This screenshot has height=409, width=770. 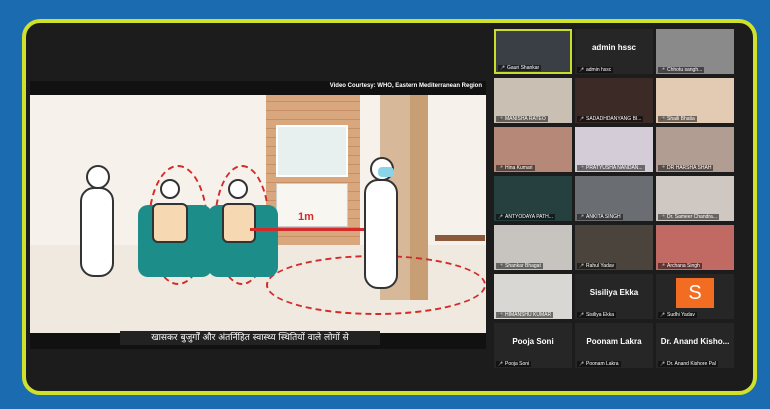 What do you see at coordinates (599, 364) in the screenshot?
I see `participant-name-label: 🎤 Poonam Lakra` at bounding box center [599, 364].